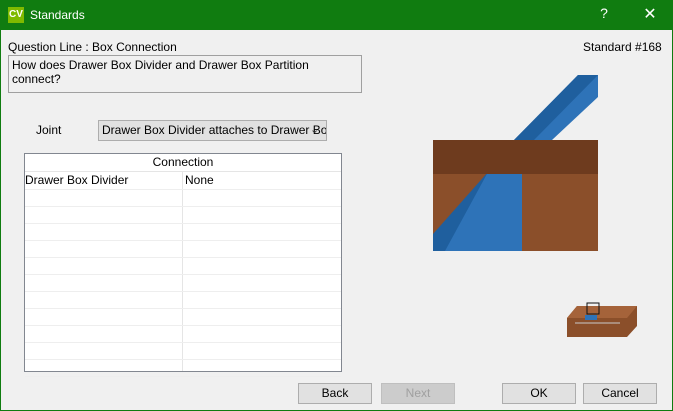 The image size is (673, 411). What do you see at coordinates (49, 130) in the screenshot?
I see `joint-label: Joint` at bounding box center [49, 130].